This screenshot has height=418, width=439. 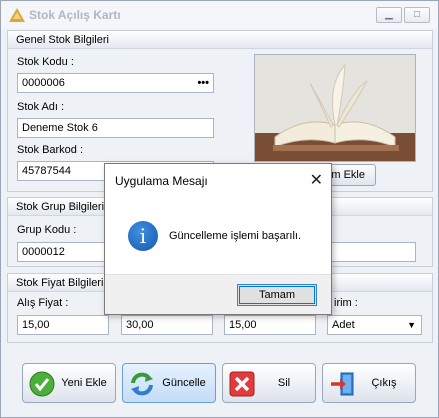 I want to click on minimize-icon: ▁, so click(x=389, y=14).